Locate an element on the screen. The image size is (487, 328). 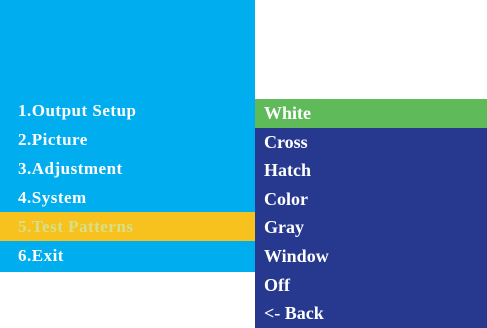
menu-item-exit: 6.Exit is located at coordinates (127, 255).